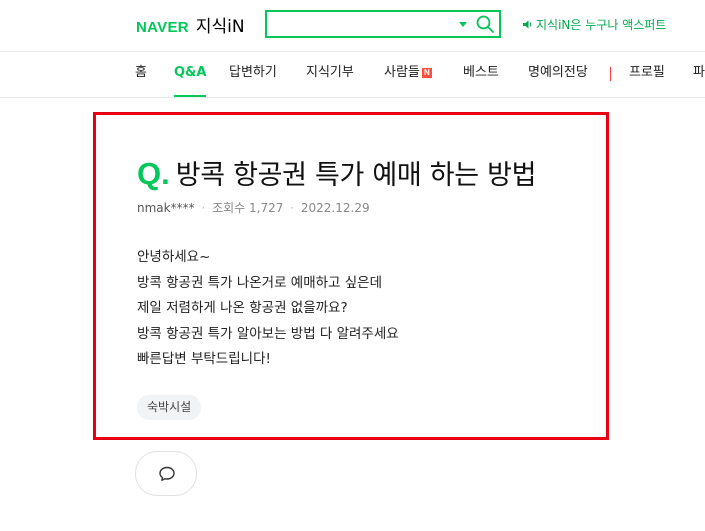  I want to click on body-line: 제일 저렴하게 나온 항공권 없을까요?, so click(242, 308).